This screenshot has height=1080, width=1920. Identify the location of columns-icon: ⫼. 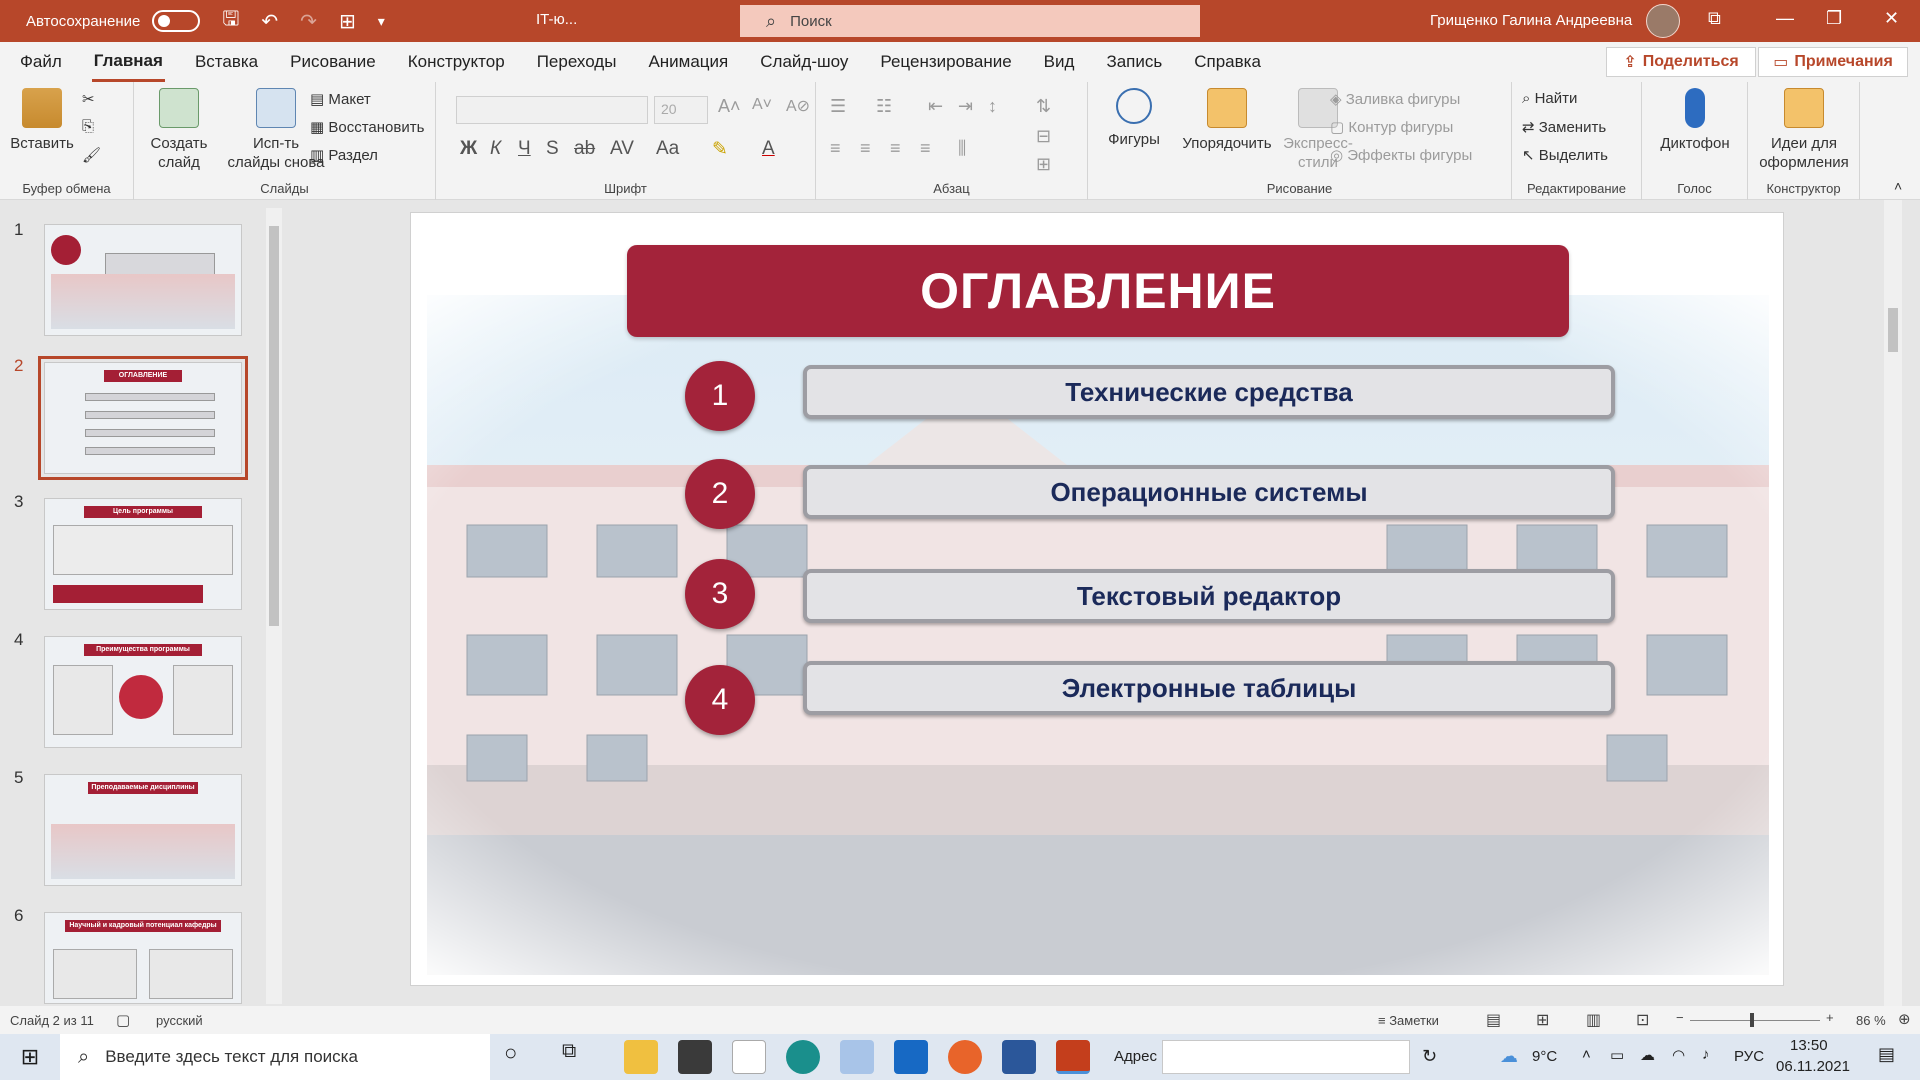
(962, 148).